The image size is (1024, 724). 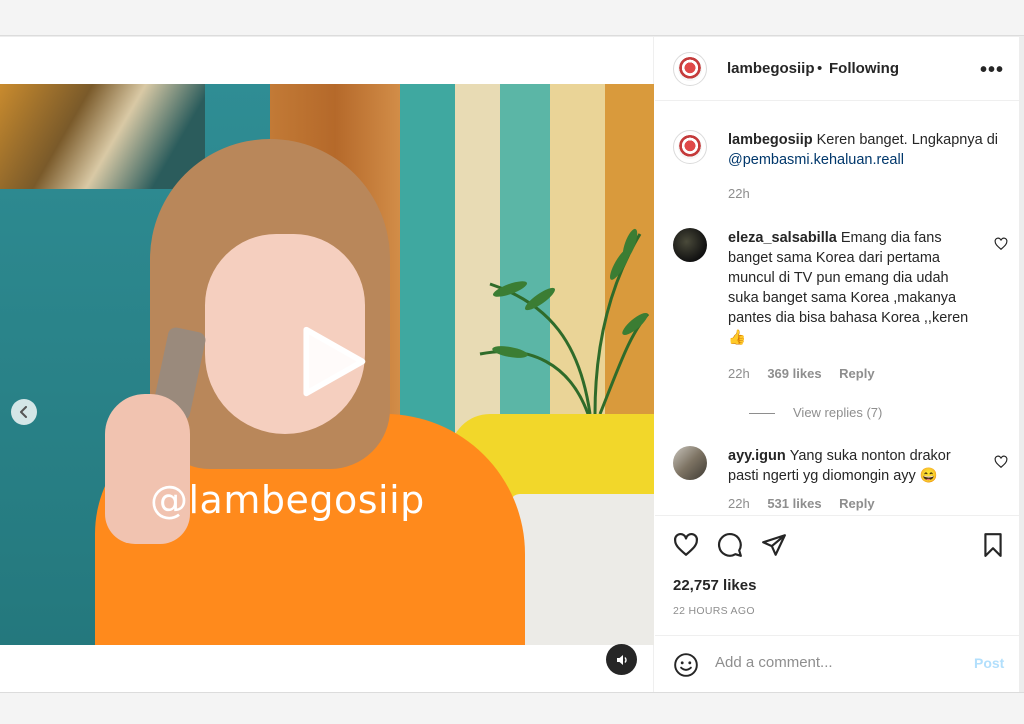 What do you see at coordinates (714, 611) in the screenshot?
I see `posted-time: 22 HOURS AGO` at bounding box center [714, 611].